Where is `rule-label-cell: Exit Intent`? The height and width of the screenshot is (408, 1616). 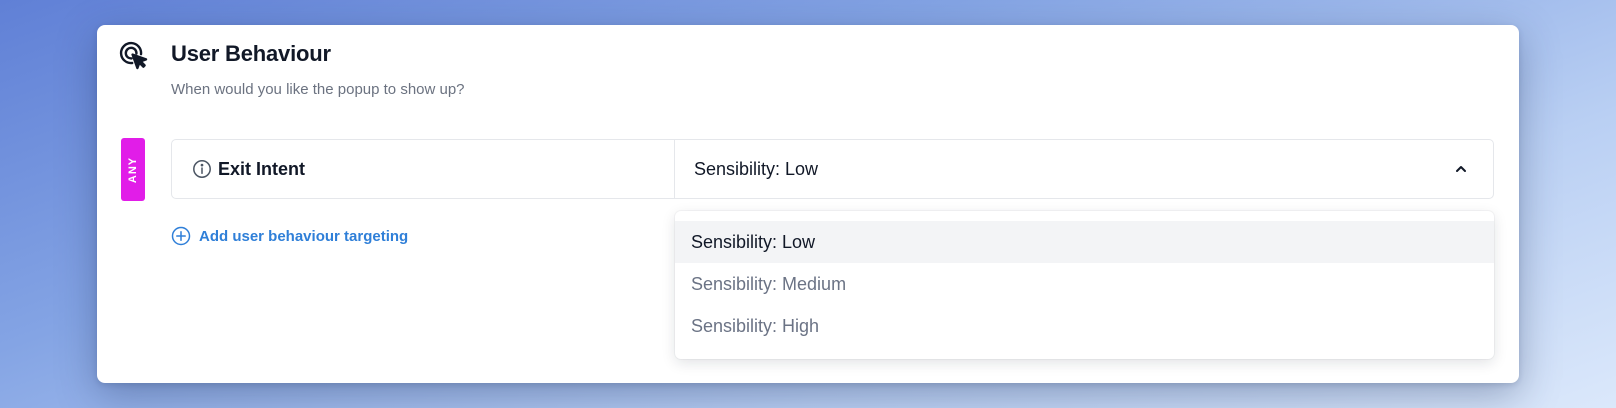 rule-label-cell: Exit Intent is located at coordinates (423, 169).